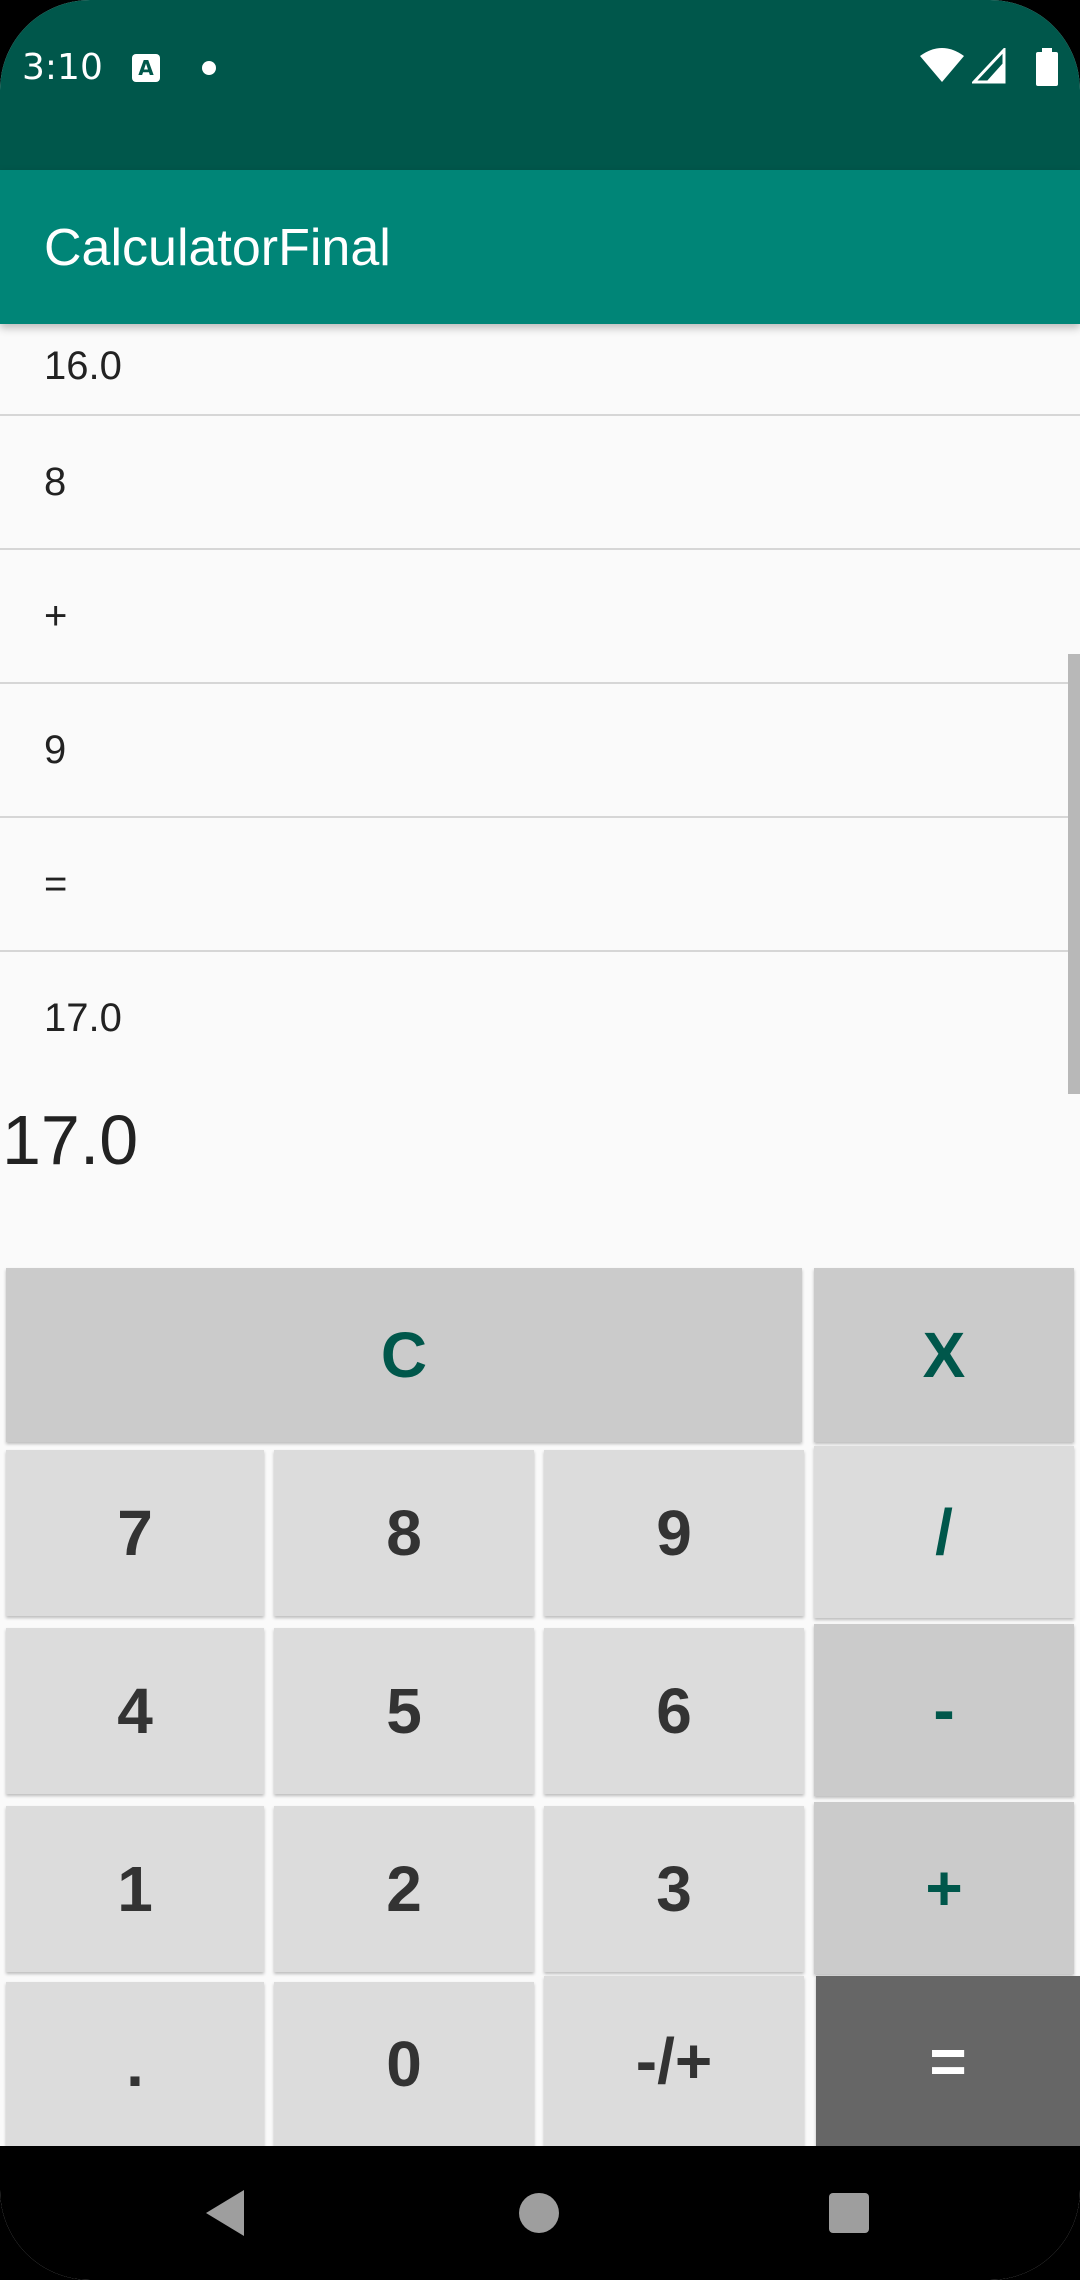  I want to click on notification-icon: A, so click(146, 68).